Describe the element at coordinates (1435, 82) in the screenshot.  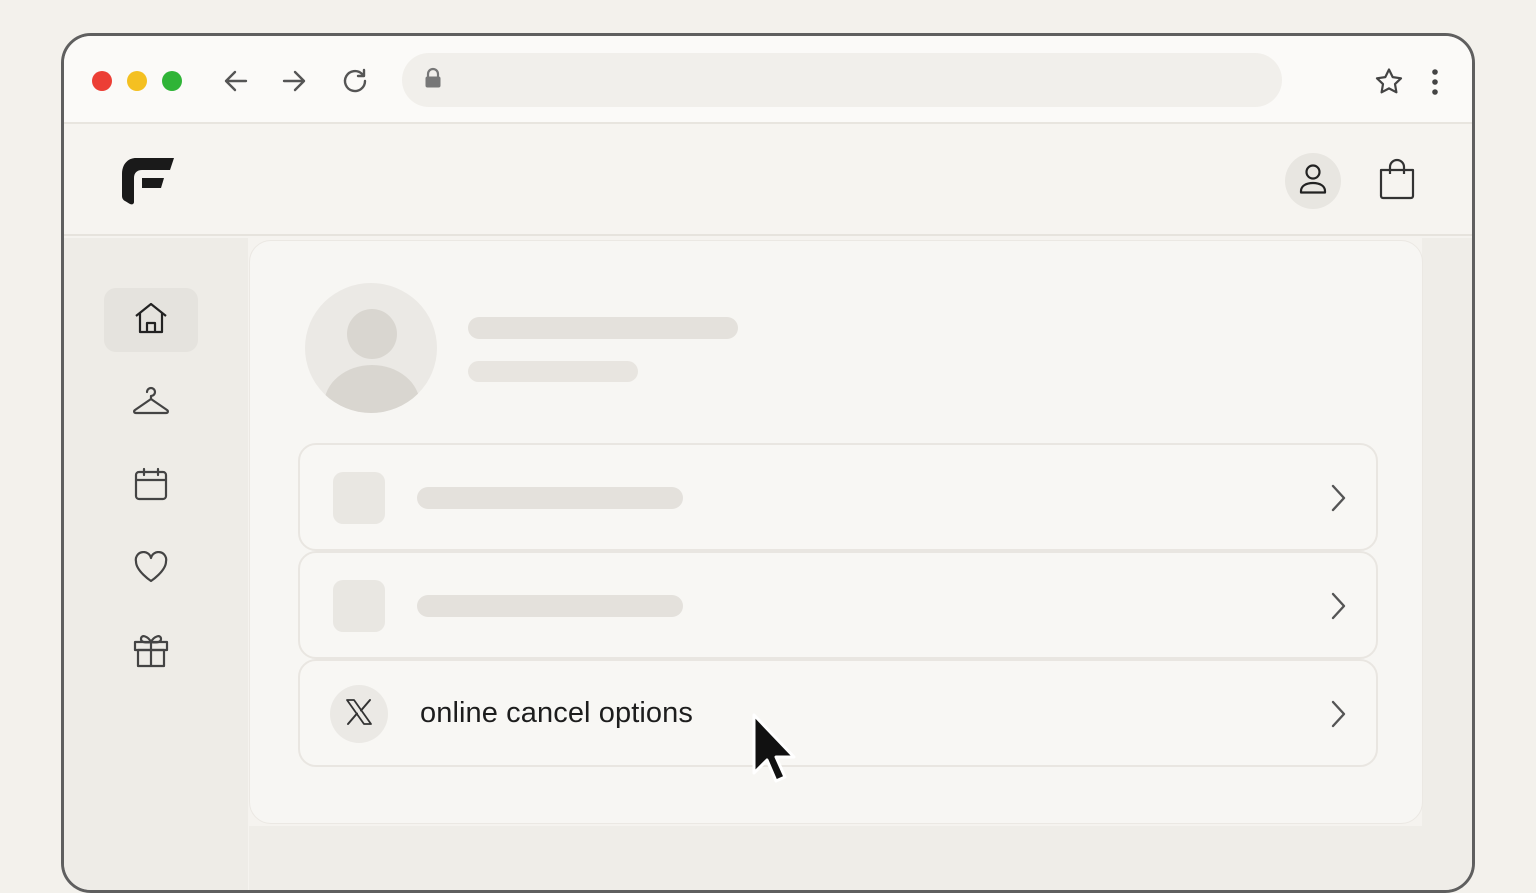
I see `more-vertical-icon` at that location.